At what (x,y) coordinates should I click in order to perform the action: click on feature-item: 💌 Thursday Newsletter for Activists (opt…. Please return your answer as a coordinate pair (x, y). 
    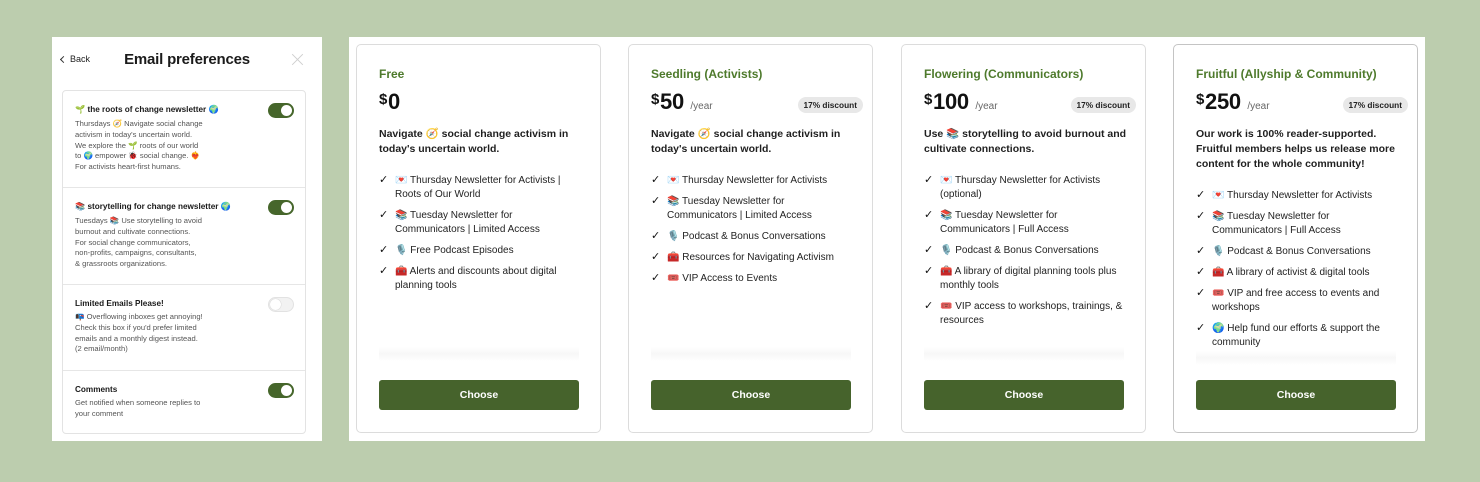
    Looking at the image, I should click on (1026, 187).